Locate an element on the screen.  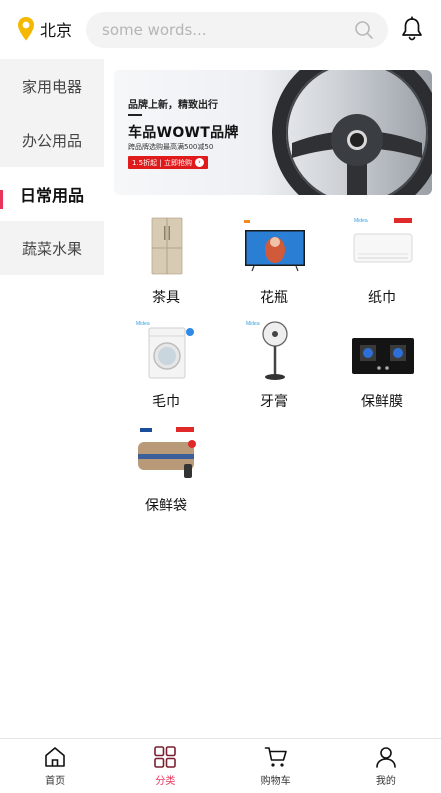
tab-profile: 我的 is located at coordinates (386, 766).